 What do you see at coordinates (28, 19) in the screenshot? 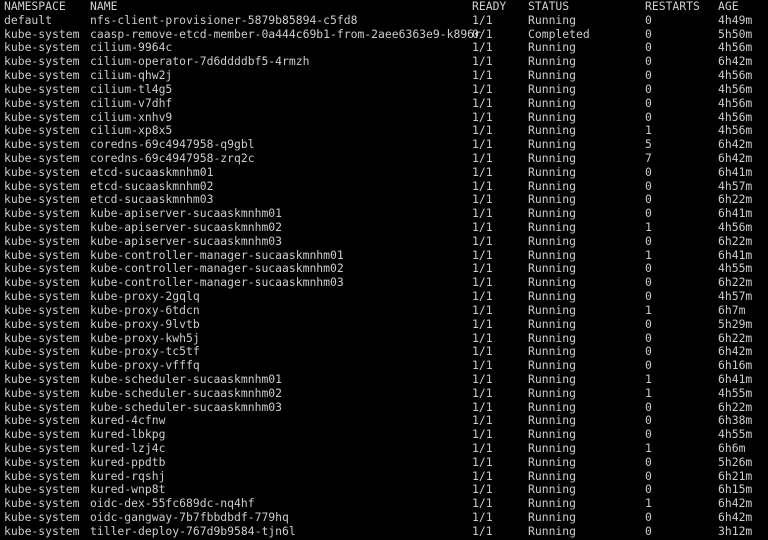
I see `pod-namespace: default` at bounding box center [28, 19].